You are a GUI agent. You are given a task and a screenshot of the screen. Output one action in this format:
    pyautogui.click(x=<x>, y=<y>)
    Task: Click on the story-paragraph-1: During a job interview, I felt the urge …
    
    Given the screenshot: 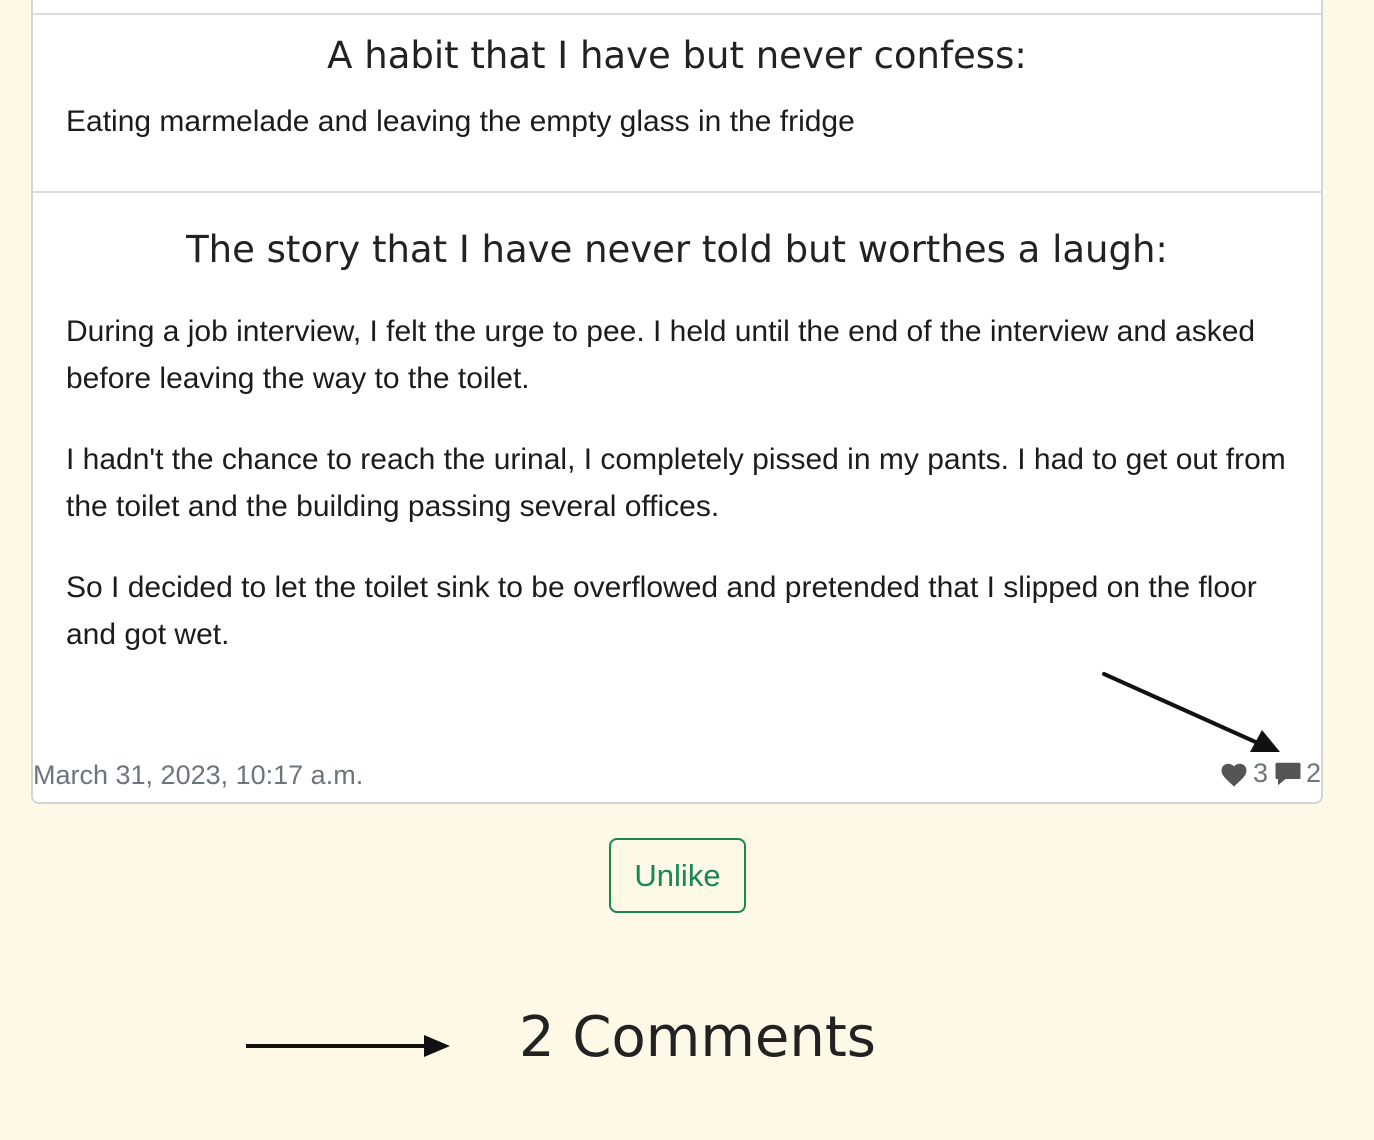 What is the action you would take?
    pyautogui.click(x=661, y=355)
    